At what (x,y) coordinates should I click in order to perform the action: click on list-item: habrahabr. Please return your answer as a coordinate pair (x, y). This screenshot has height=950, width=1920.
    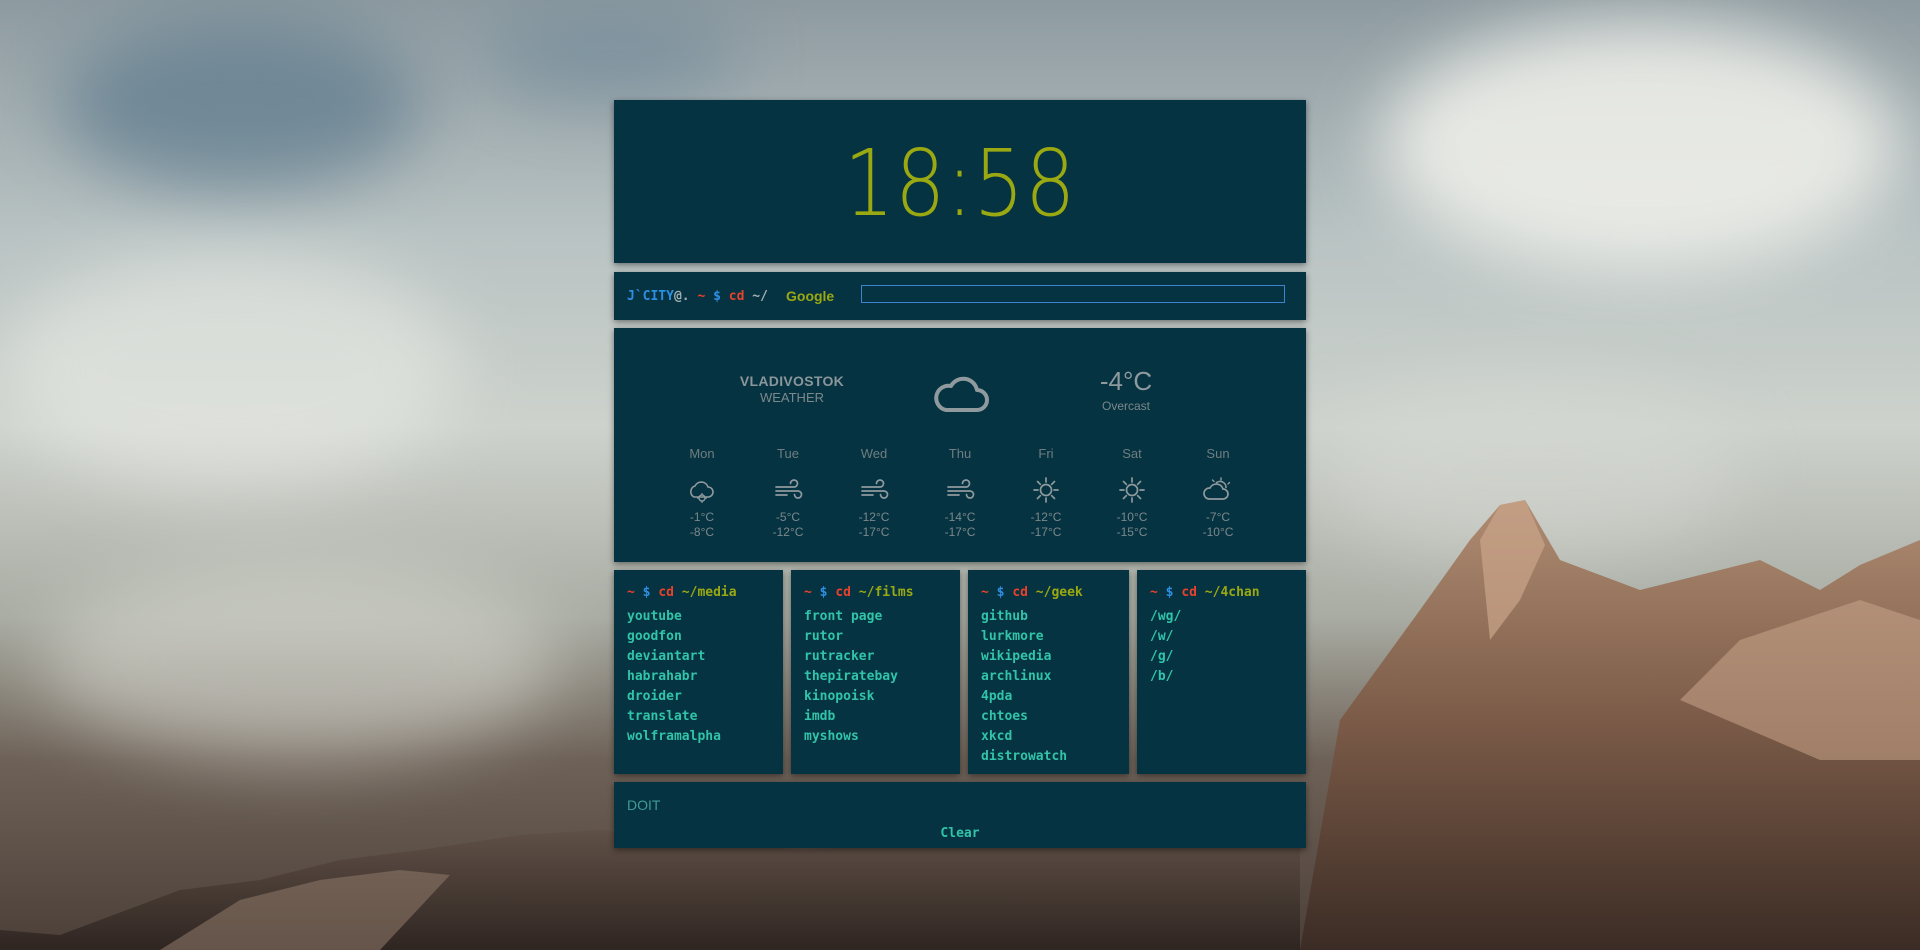
    Looking at the image, I should click on (674, 675).